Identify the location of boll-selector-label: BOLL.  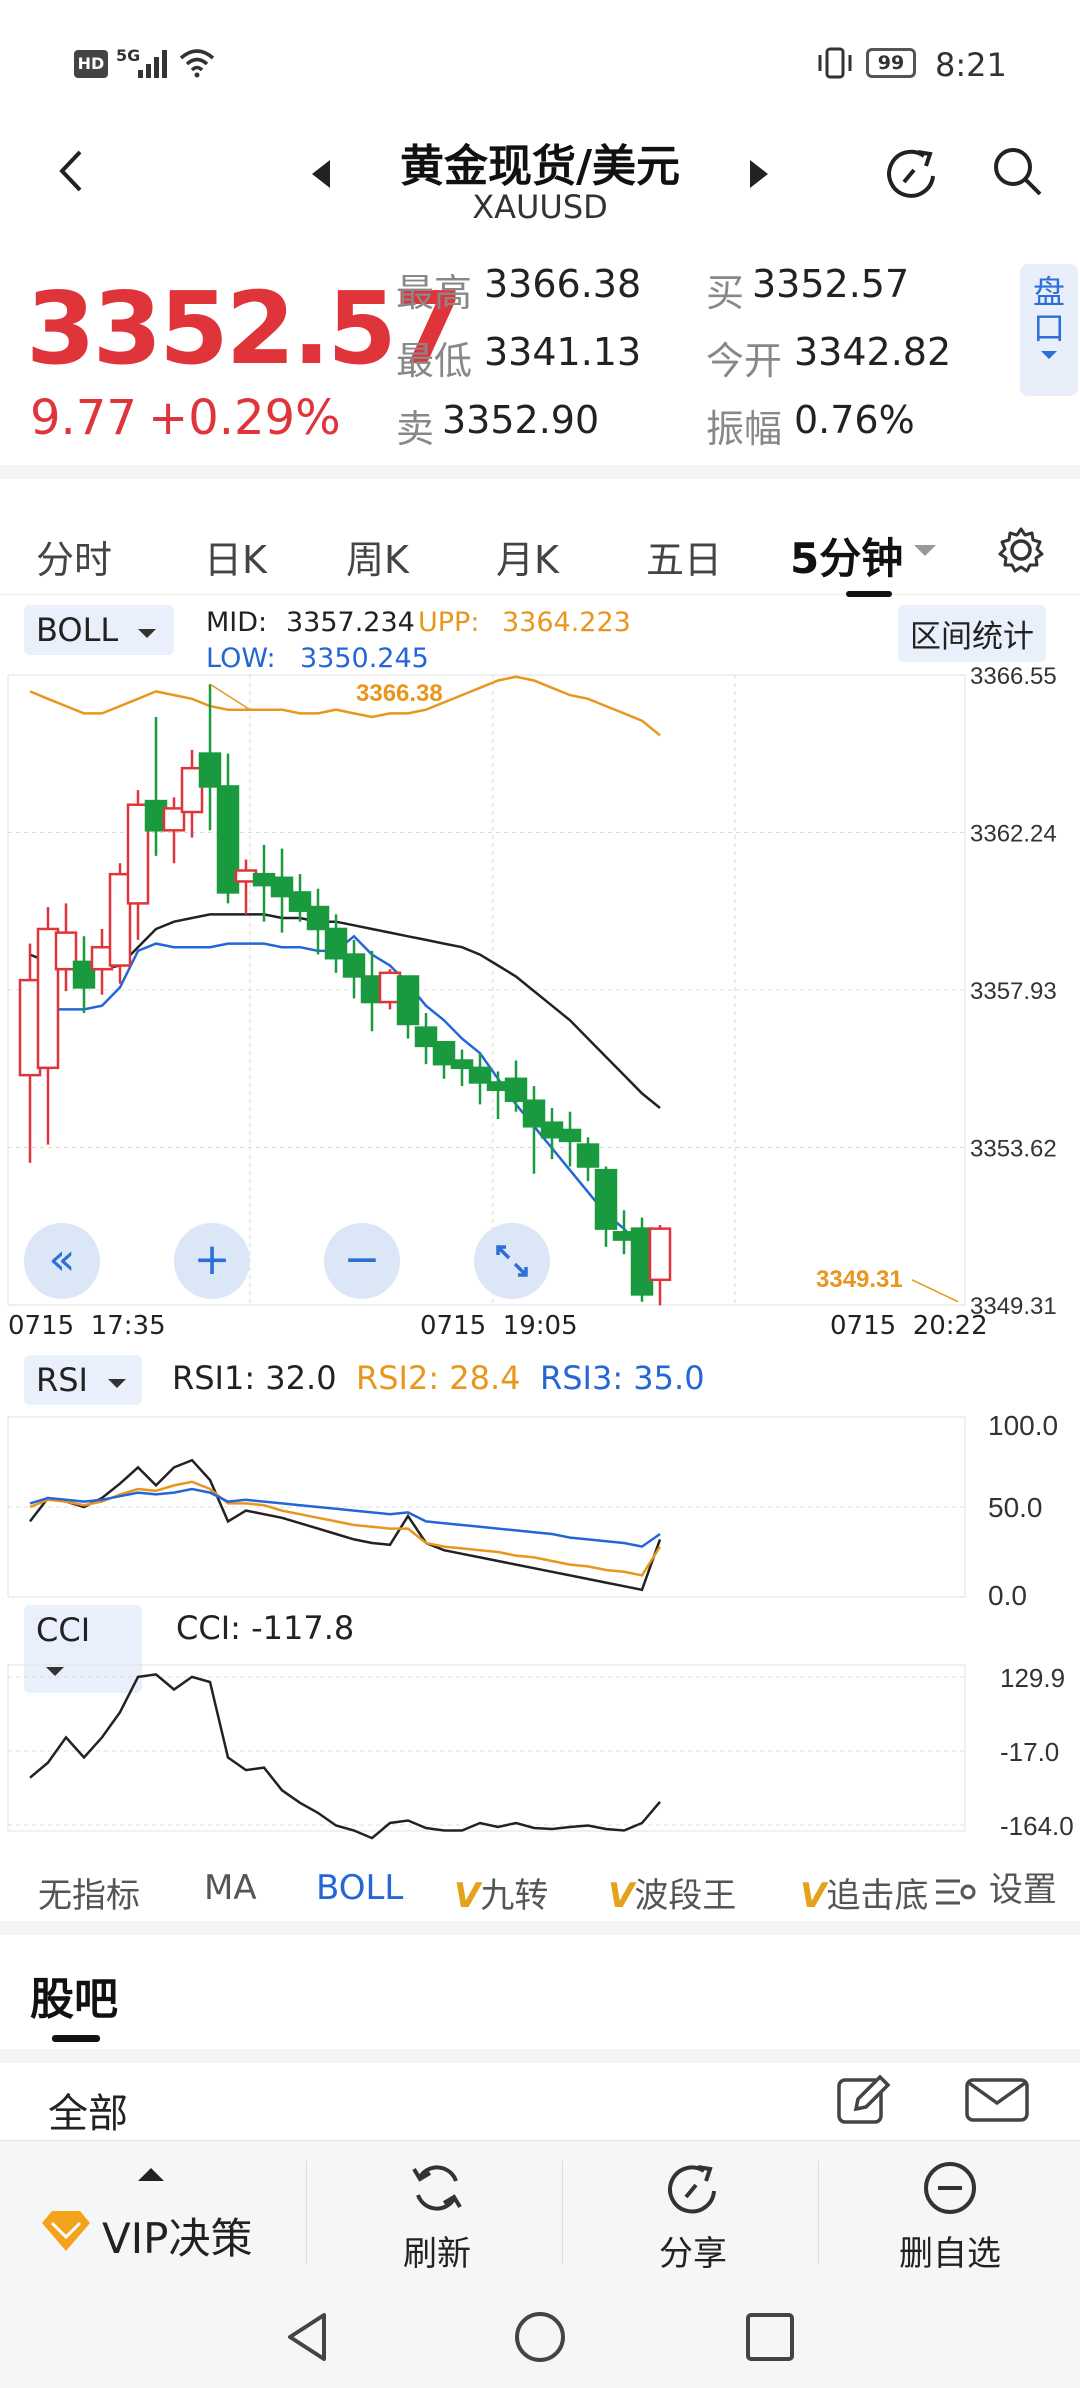
(77, 630).